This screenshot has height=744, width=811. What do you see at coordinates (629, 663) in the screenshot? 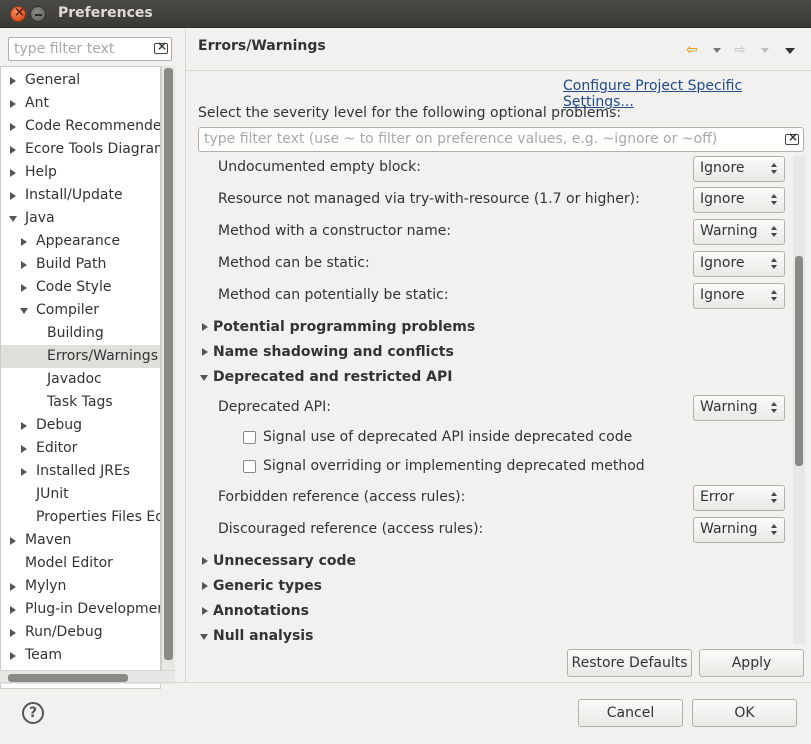
I see `restore-defaults-button: Restore Defaults` at bounding box center [629, 663].